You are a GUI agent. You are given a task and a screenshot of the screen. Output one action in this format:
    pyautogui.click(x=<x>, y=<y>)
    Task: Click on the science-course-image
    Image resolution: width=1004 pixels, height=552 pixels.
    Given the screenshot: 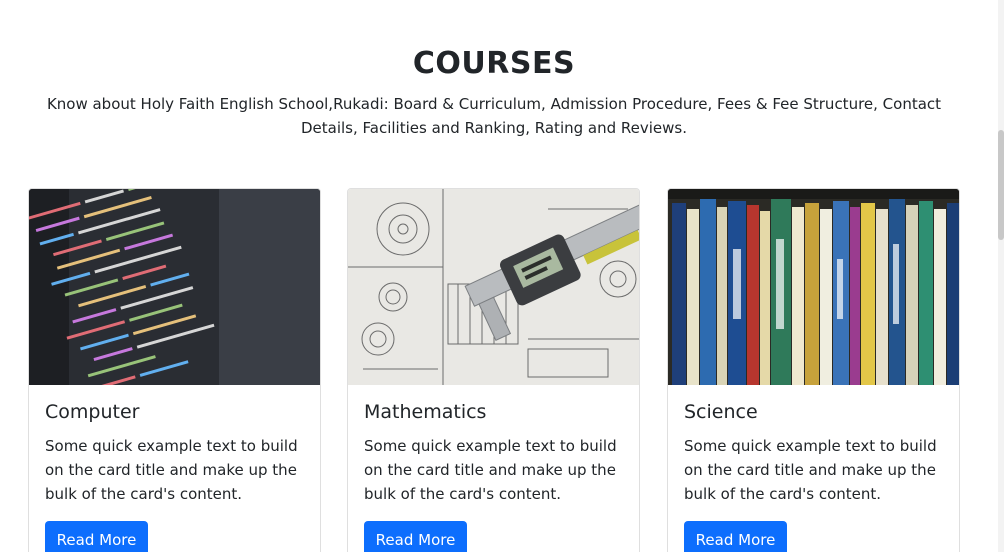 What is the action you would take?
    pyautogui.click(x=813, y=287)
    